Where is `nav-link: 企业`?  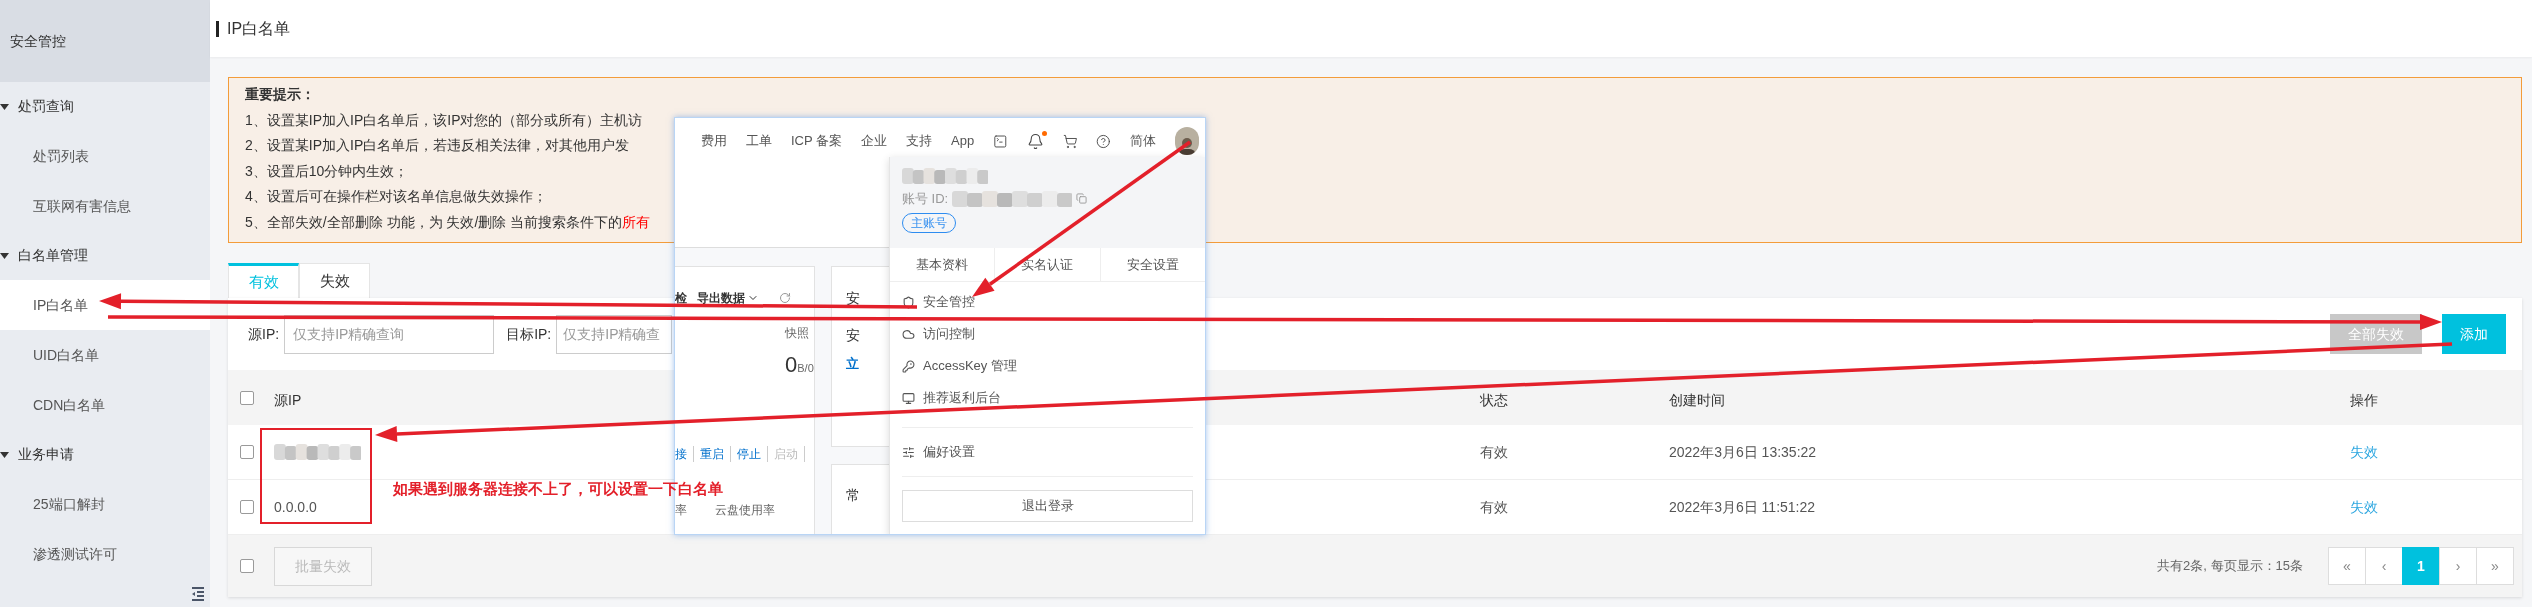 nav-link: 企业 is located at coordinates (874, 141).